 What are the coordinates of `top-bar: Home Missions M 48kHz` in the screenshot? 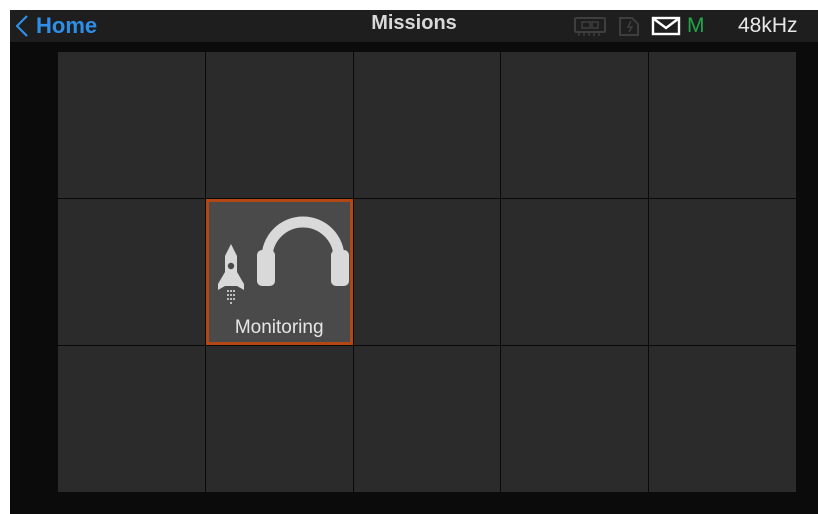 It's located at (414, 26).